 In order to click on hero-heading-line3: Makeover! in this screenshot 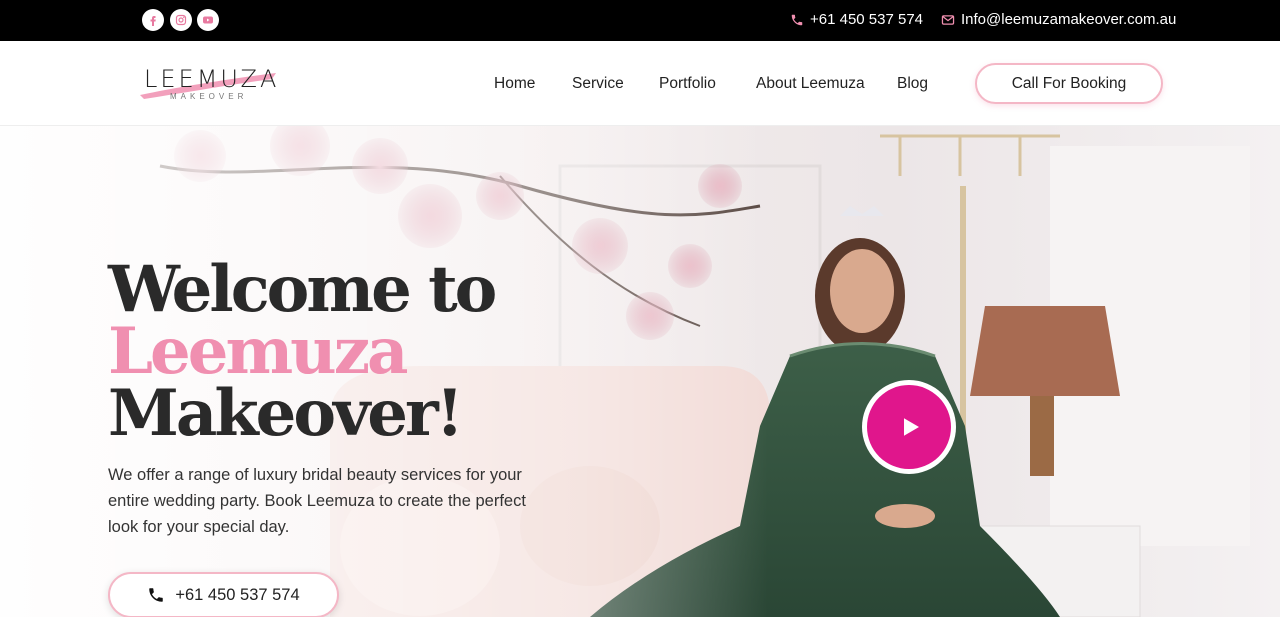, I will do `click(286, 413)`.